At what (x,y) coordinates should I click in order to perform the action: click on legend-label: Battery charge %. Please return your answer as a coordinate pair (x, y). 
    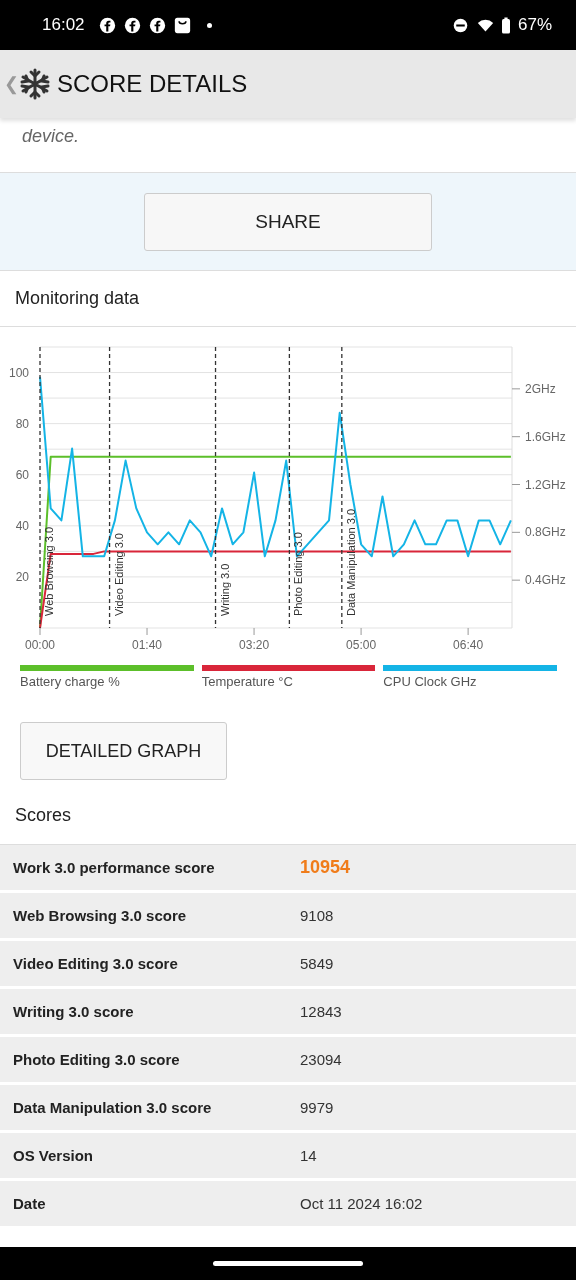
    Looking at the image, I should click on (70, 681).